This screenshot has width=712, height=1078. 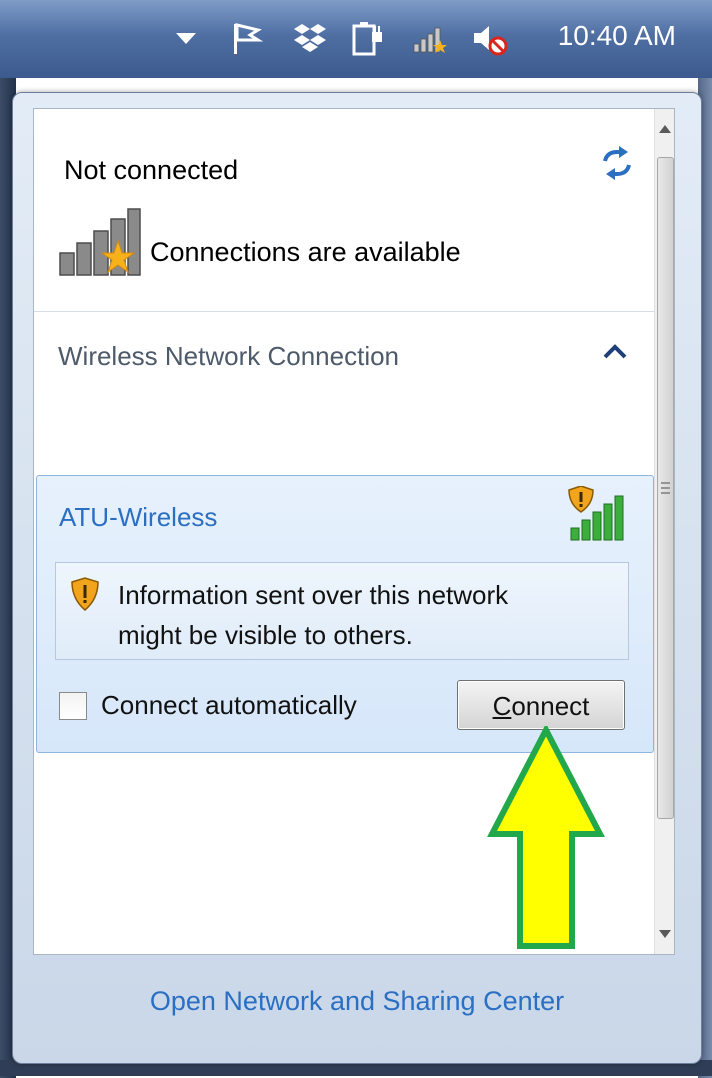 I want to click on availability-text: Connections are available, so click(x=305, y=252).